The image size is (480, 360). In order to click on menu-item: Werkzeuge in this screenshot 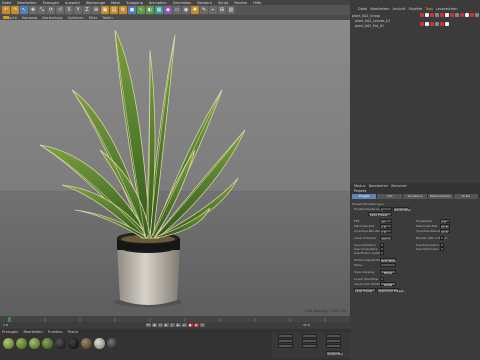, I will do `click(95, 3)`.